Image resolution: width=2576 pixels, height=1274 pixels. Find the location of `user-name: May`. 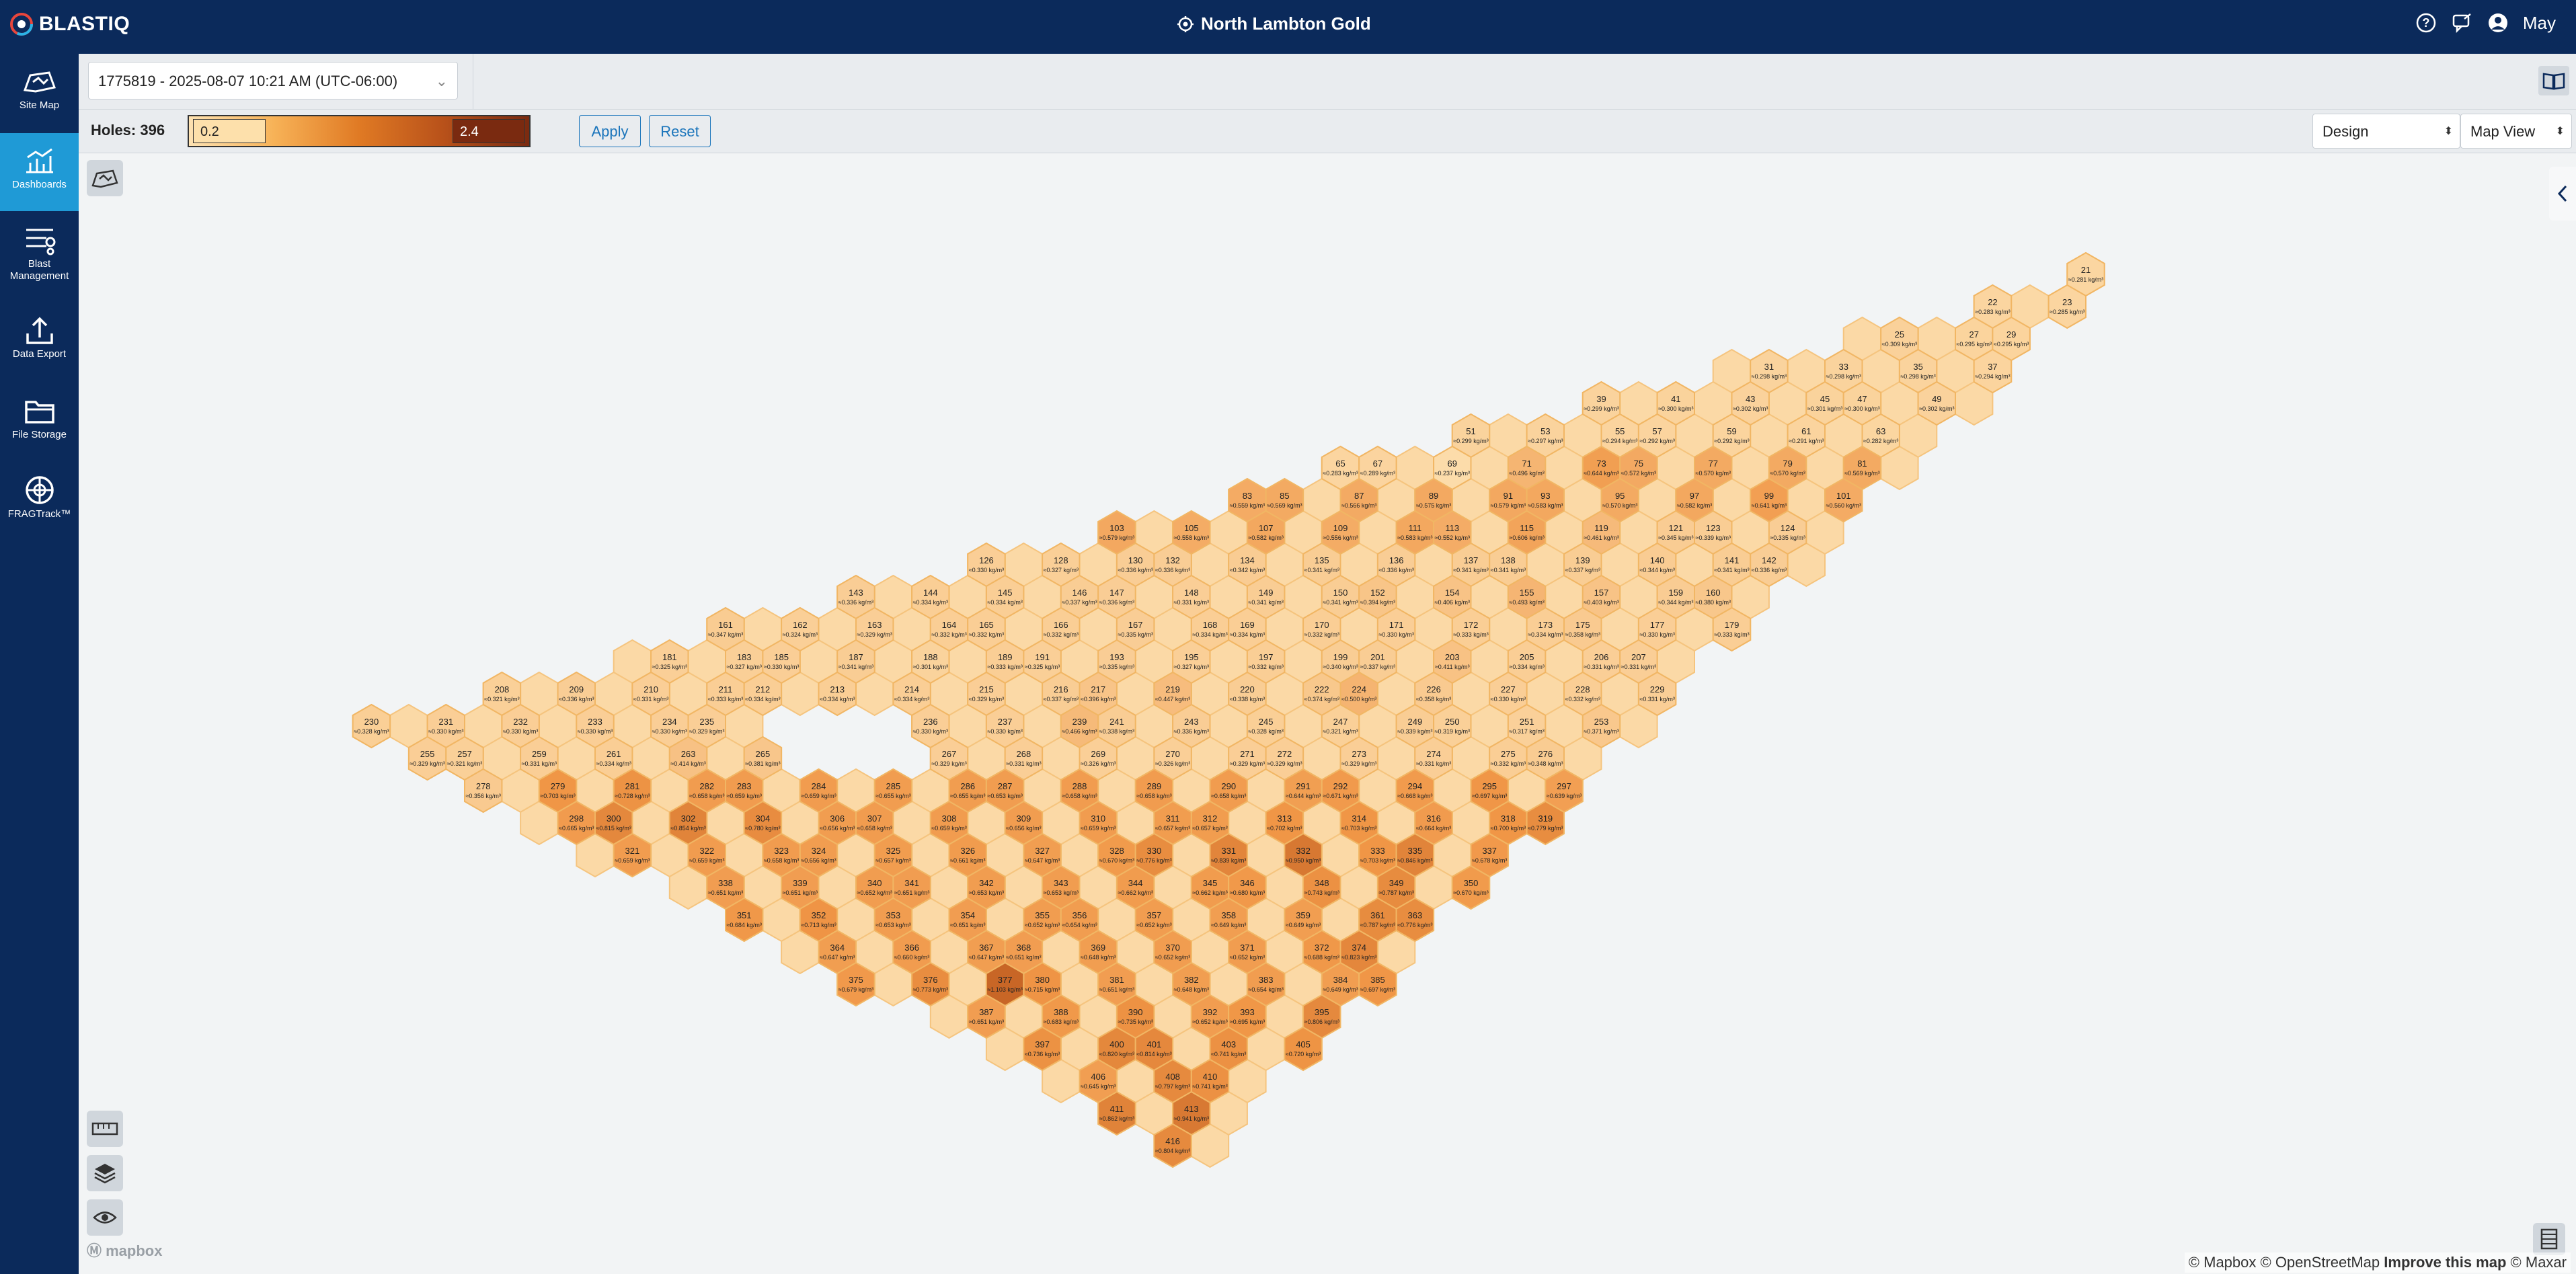

user-name: May is located at coordinates (2539, 23).